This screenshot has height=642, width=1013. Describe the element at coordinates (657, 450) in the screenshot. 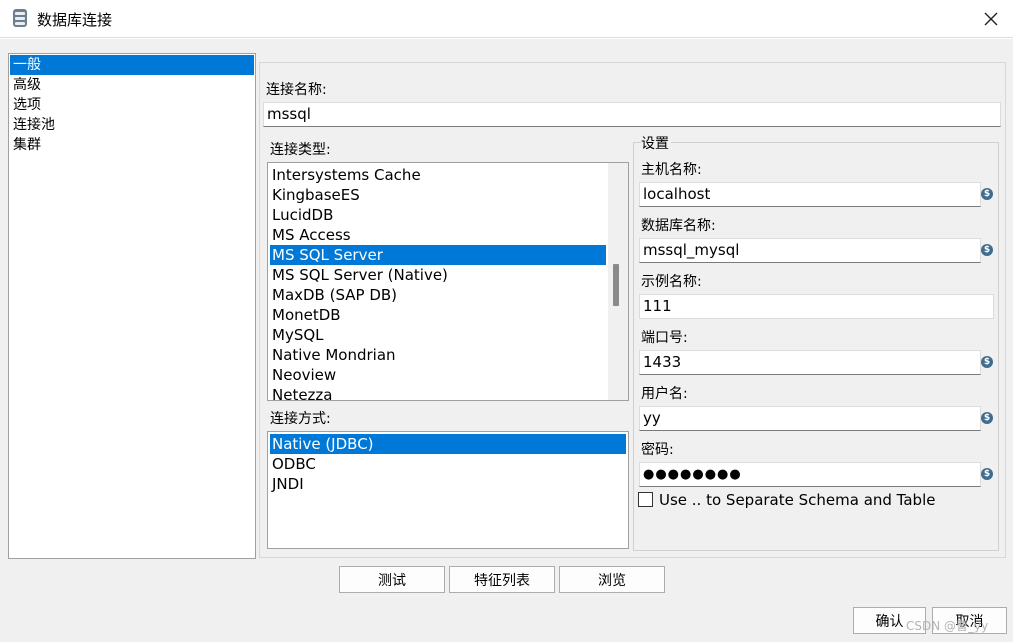

I see `password-label: 密码:` at that location.